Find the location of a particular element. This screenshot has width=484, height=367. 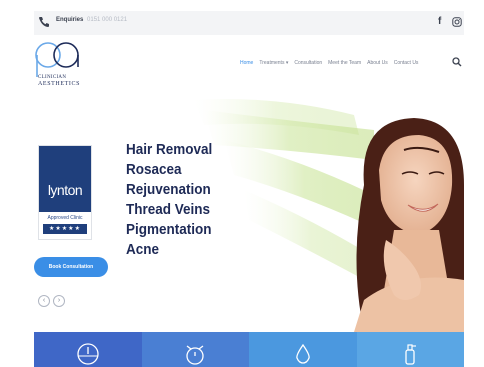

instagram-icon is located at coordinates (457, 22).